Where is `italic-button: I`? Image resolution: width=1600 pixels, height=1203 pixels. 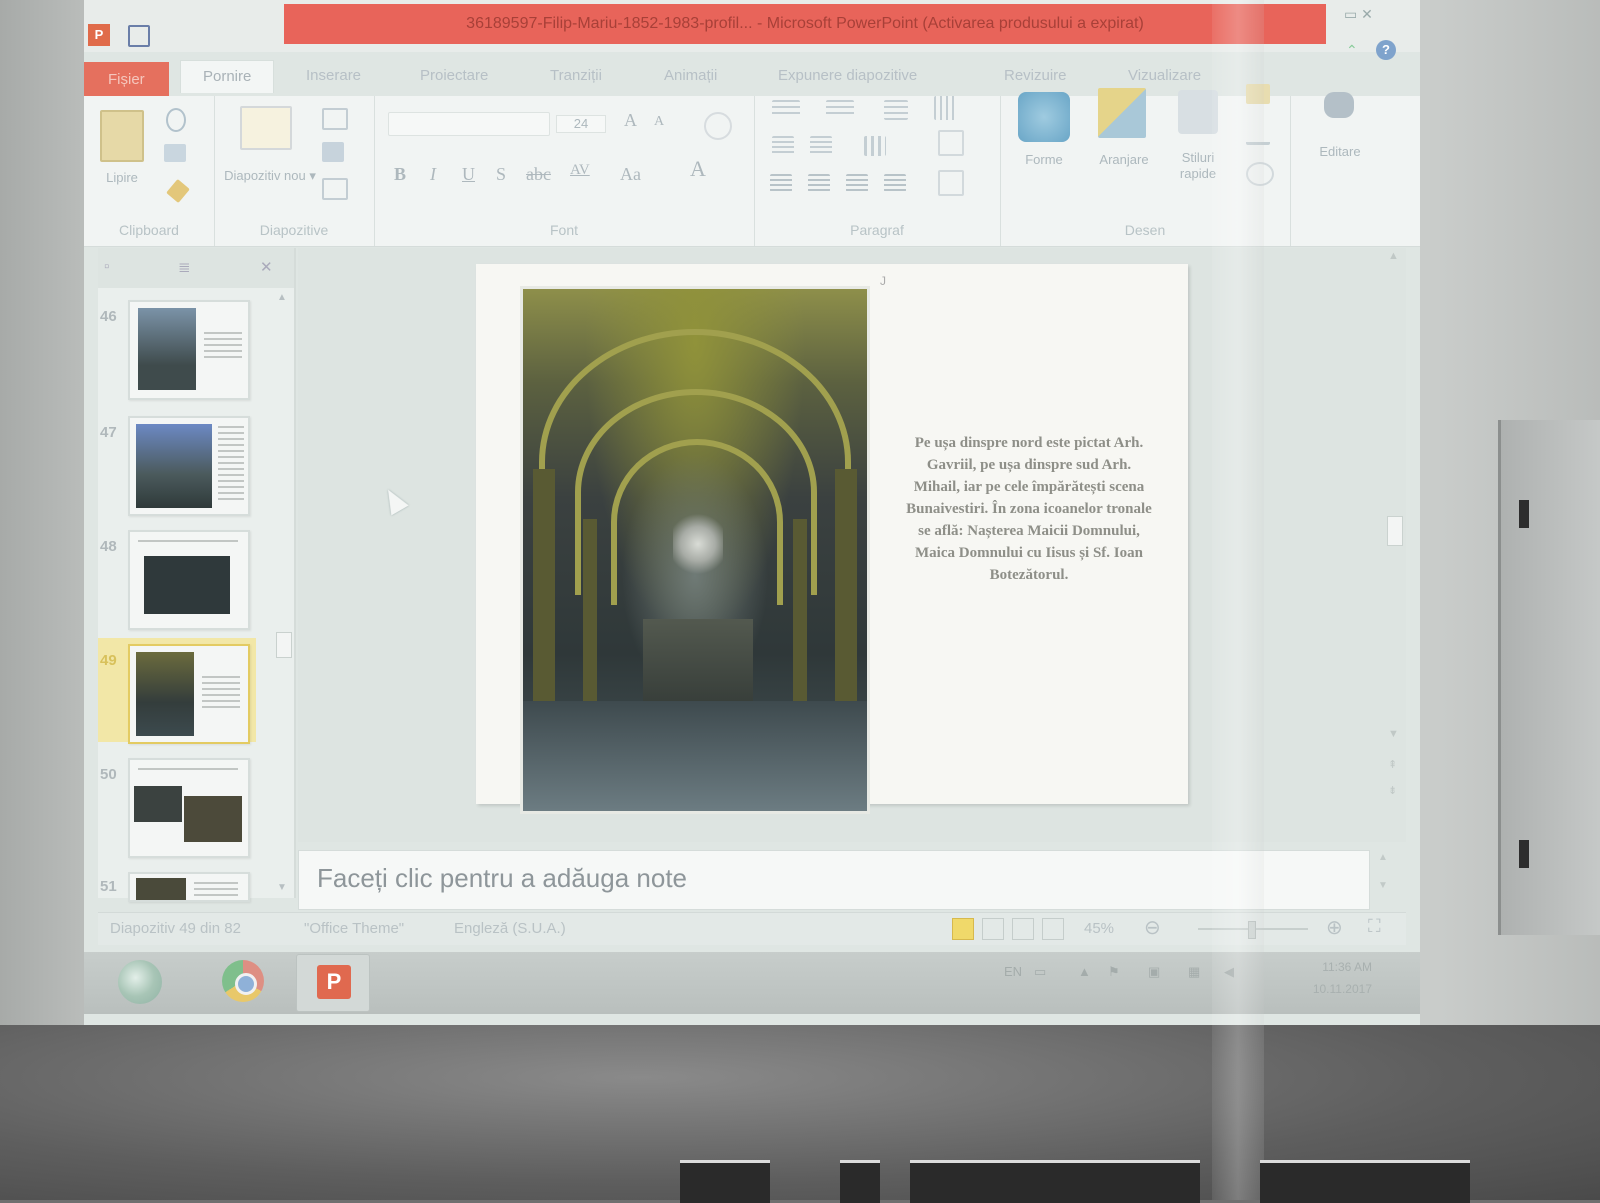
italic-button: I is located at coordinates (433, 174).